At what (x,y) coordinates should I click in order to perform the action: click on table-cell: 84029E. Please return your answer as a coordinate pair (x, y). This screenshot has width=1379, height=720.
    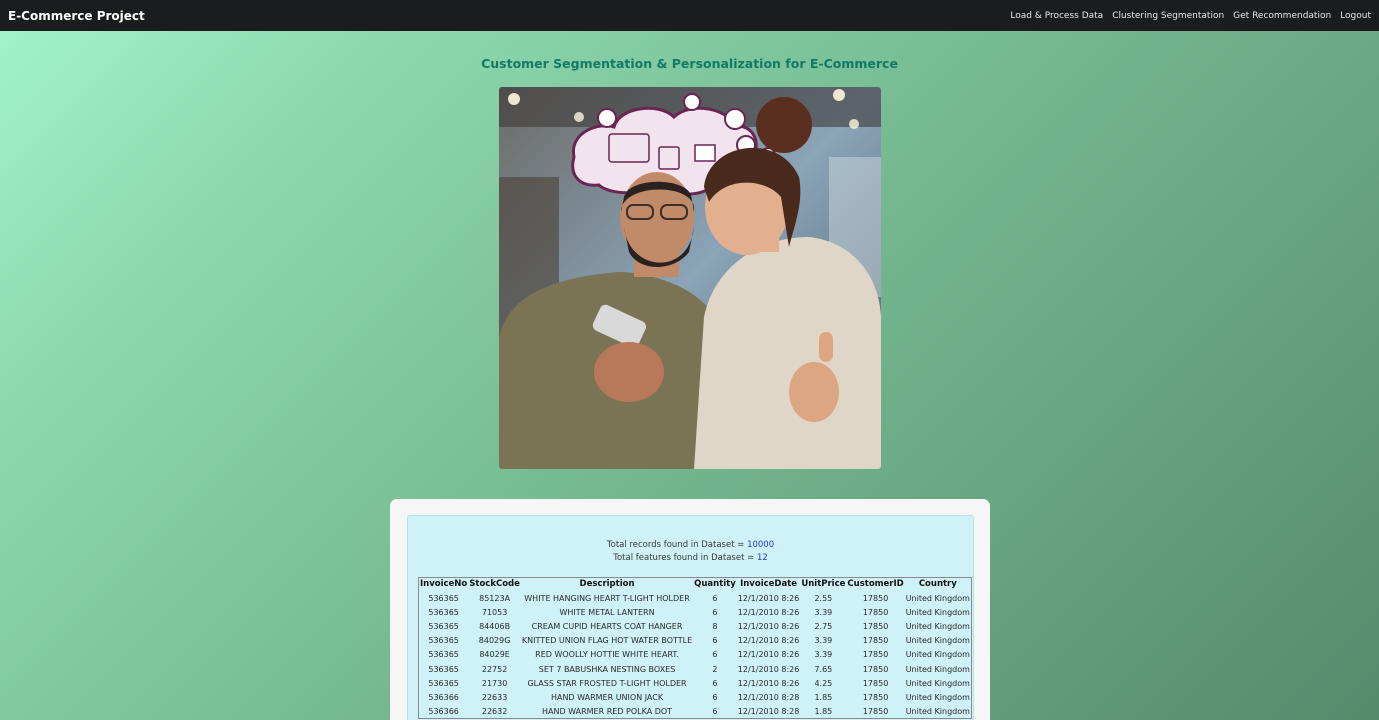
    Looking at the image, I should click on (494, 655).